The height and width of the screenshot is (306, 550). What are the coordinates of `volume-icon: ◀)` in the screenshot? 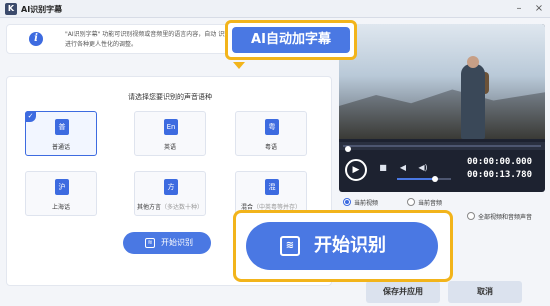 It's located at (423, 168).